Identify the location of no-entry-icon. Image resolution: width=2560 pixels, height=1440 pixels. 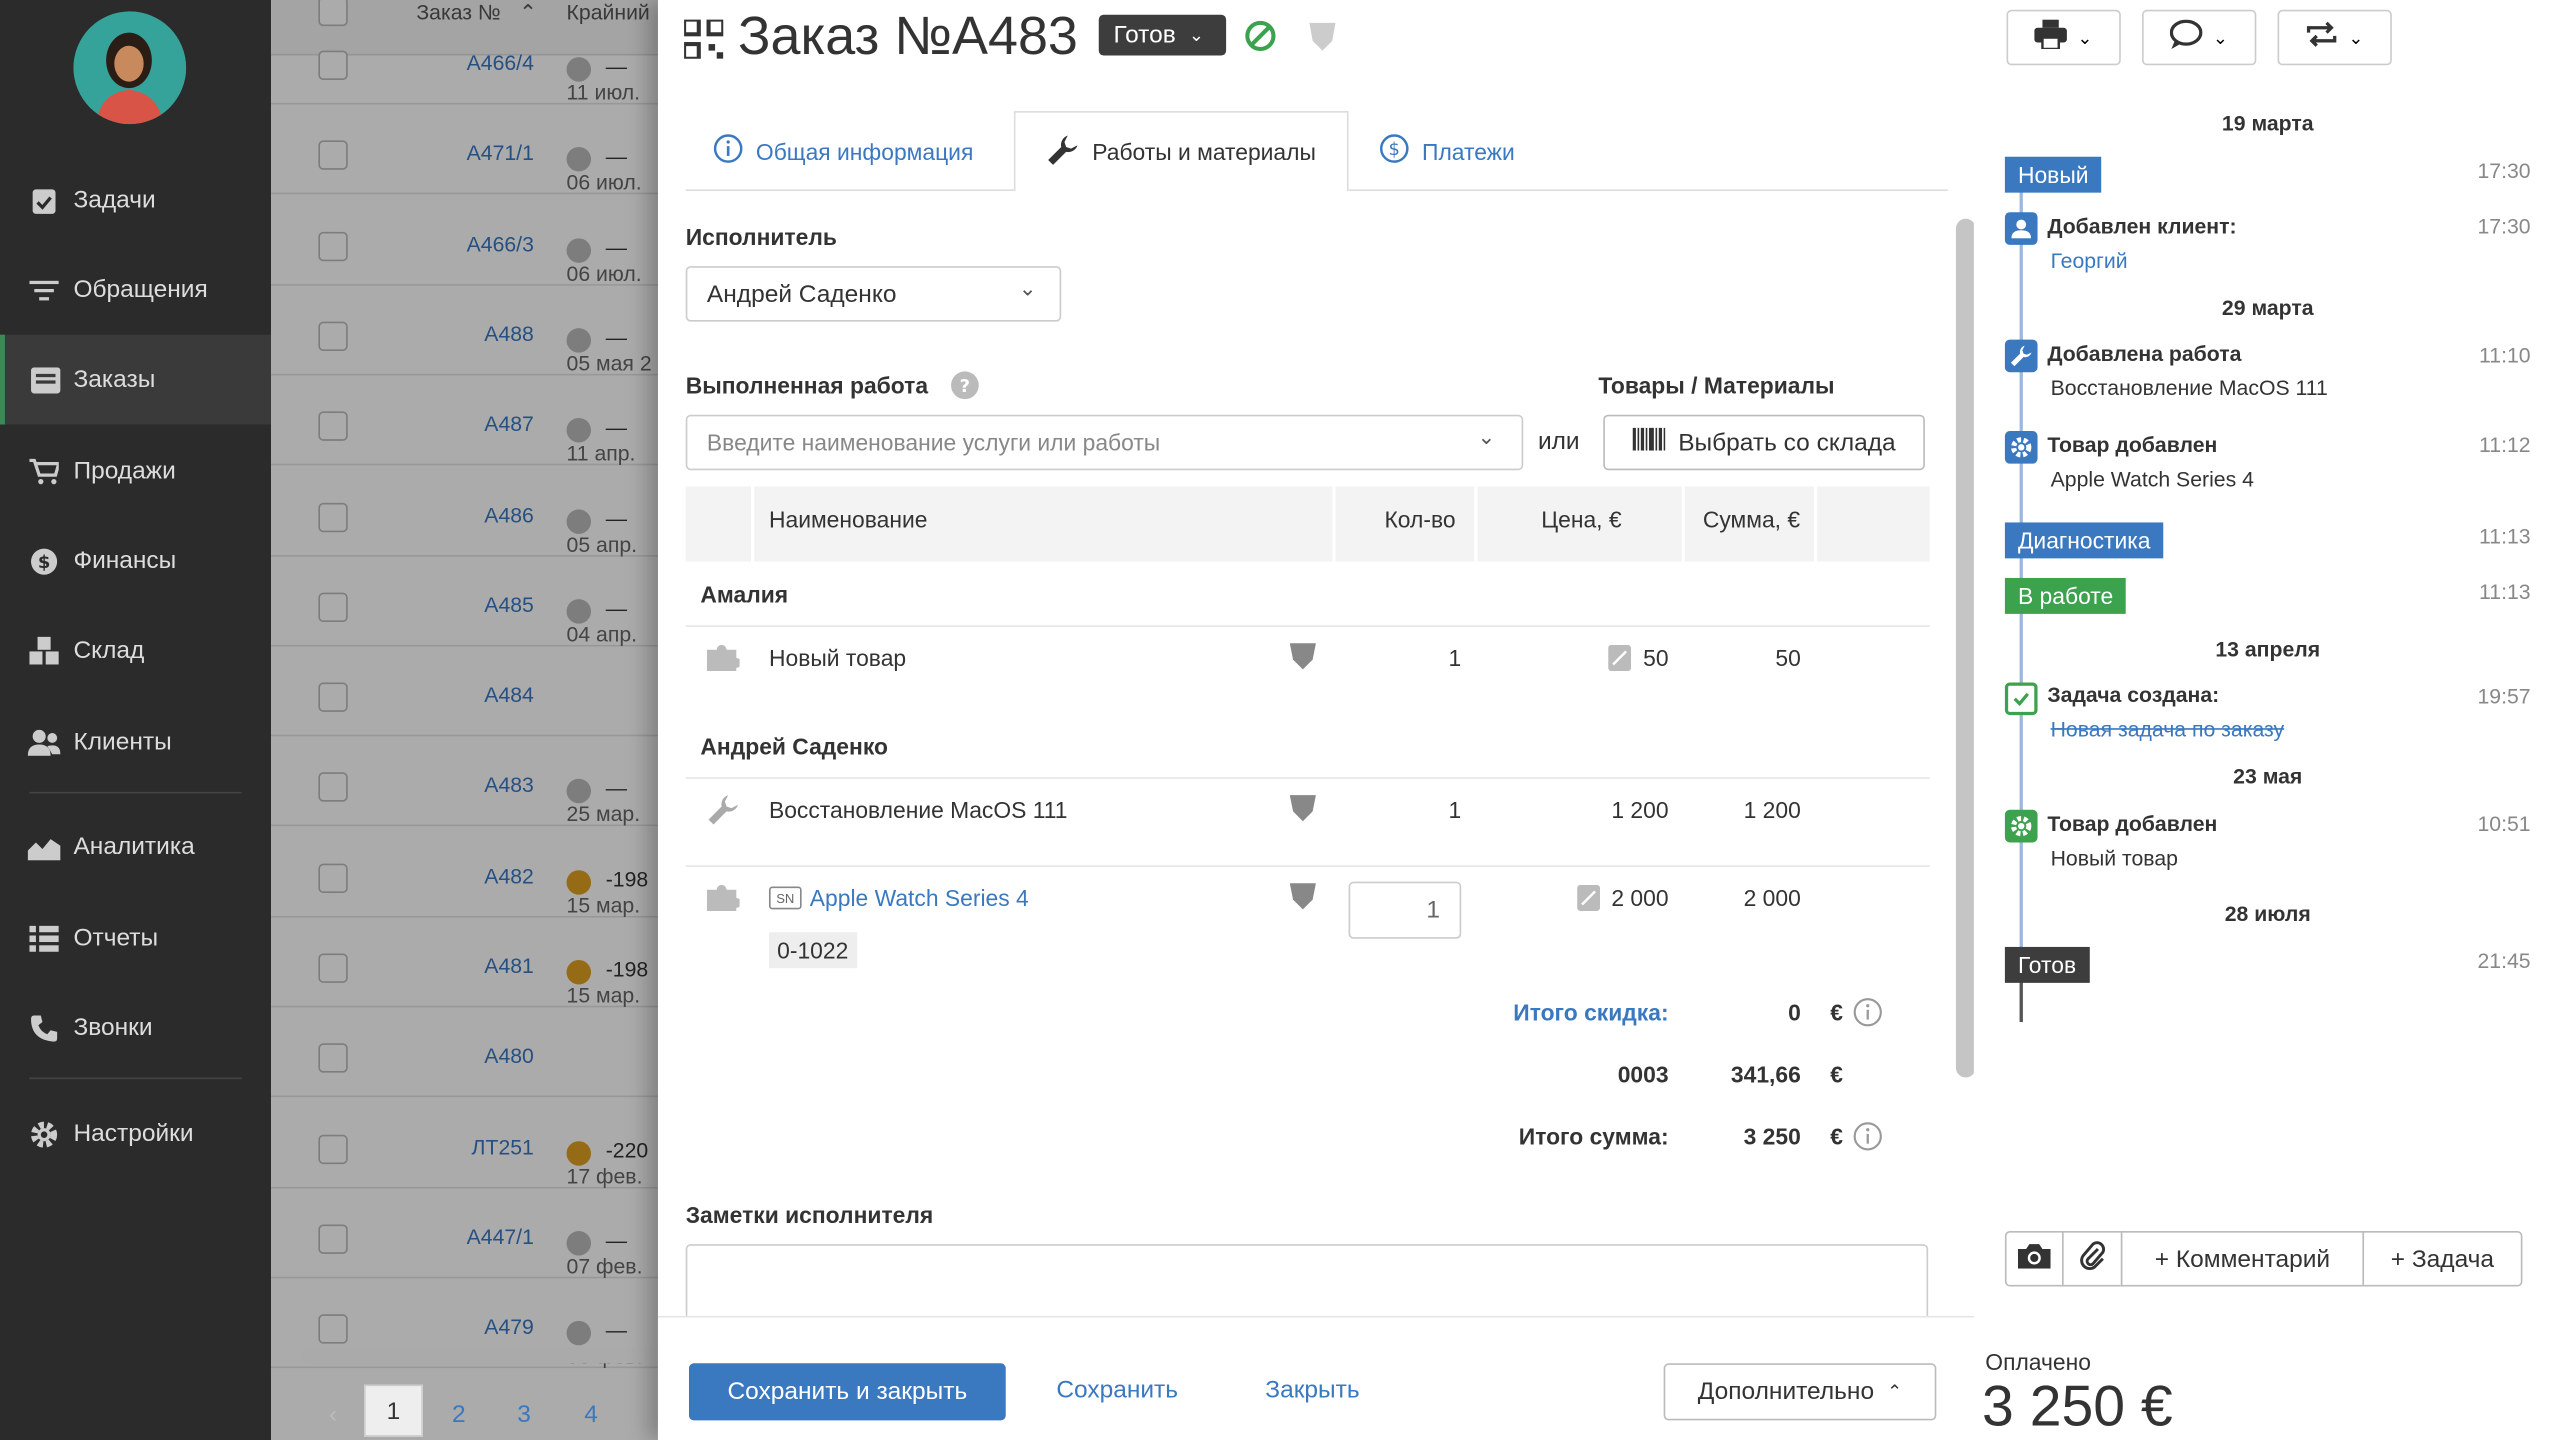
(1260, 40).